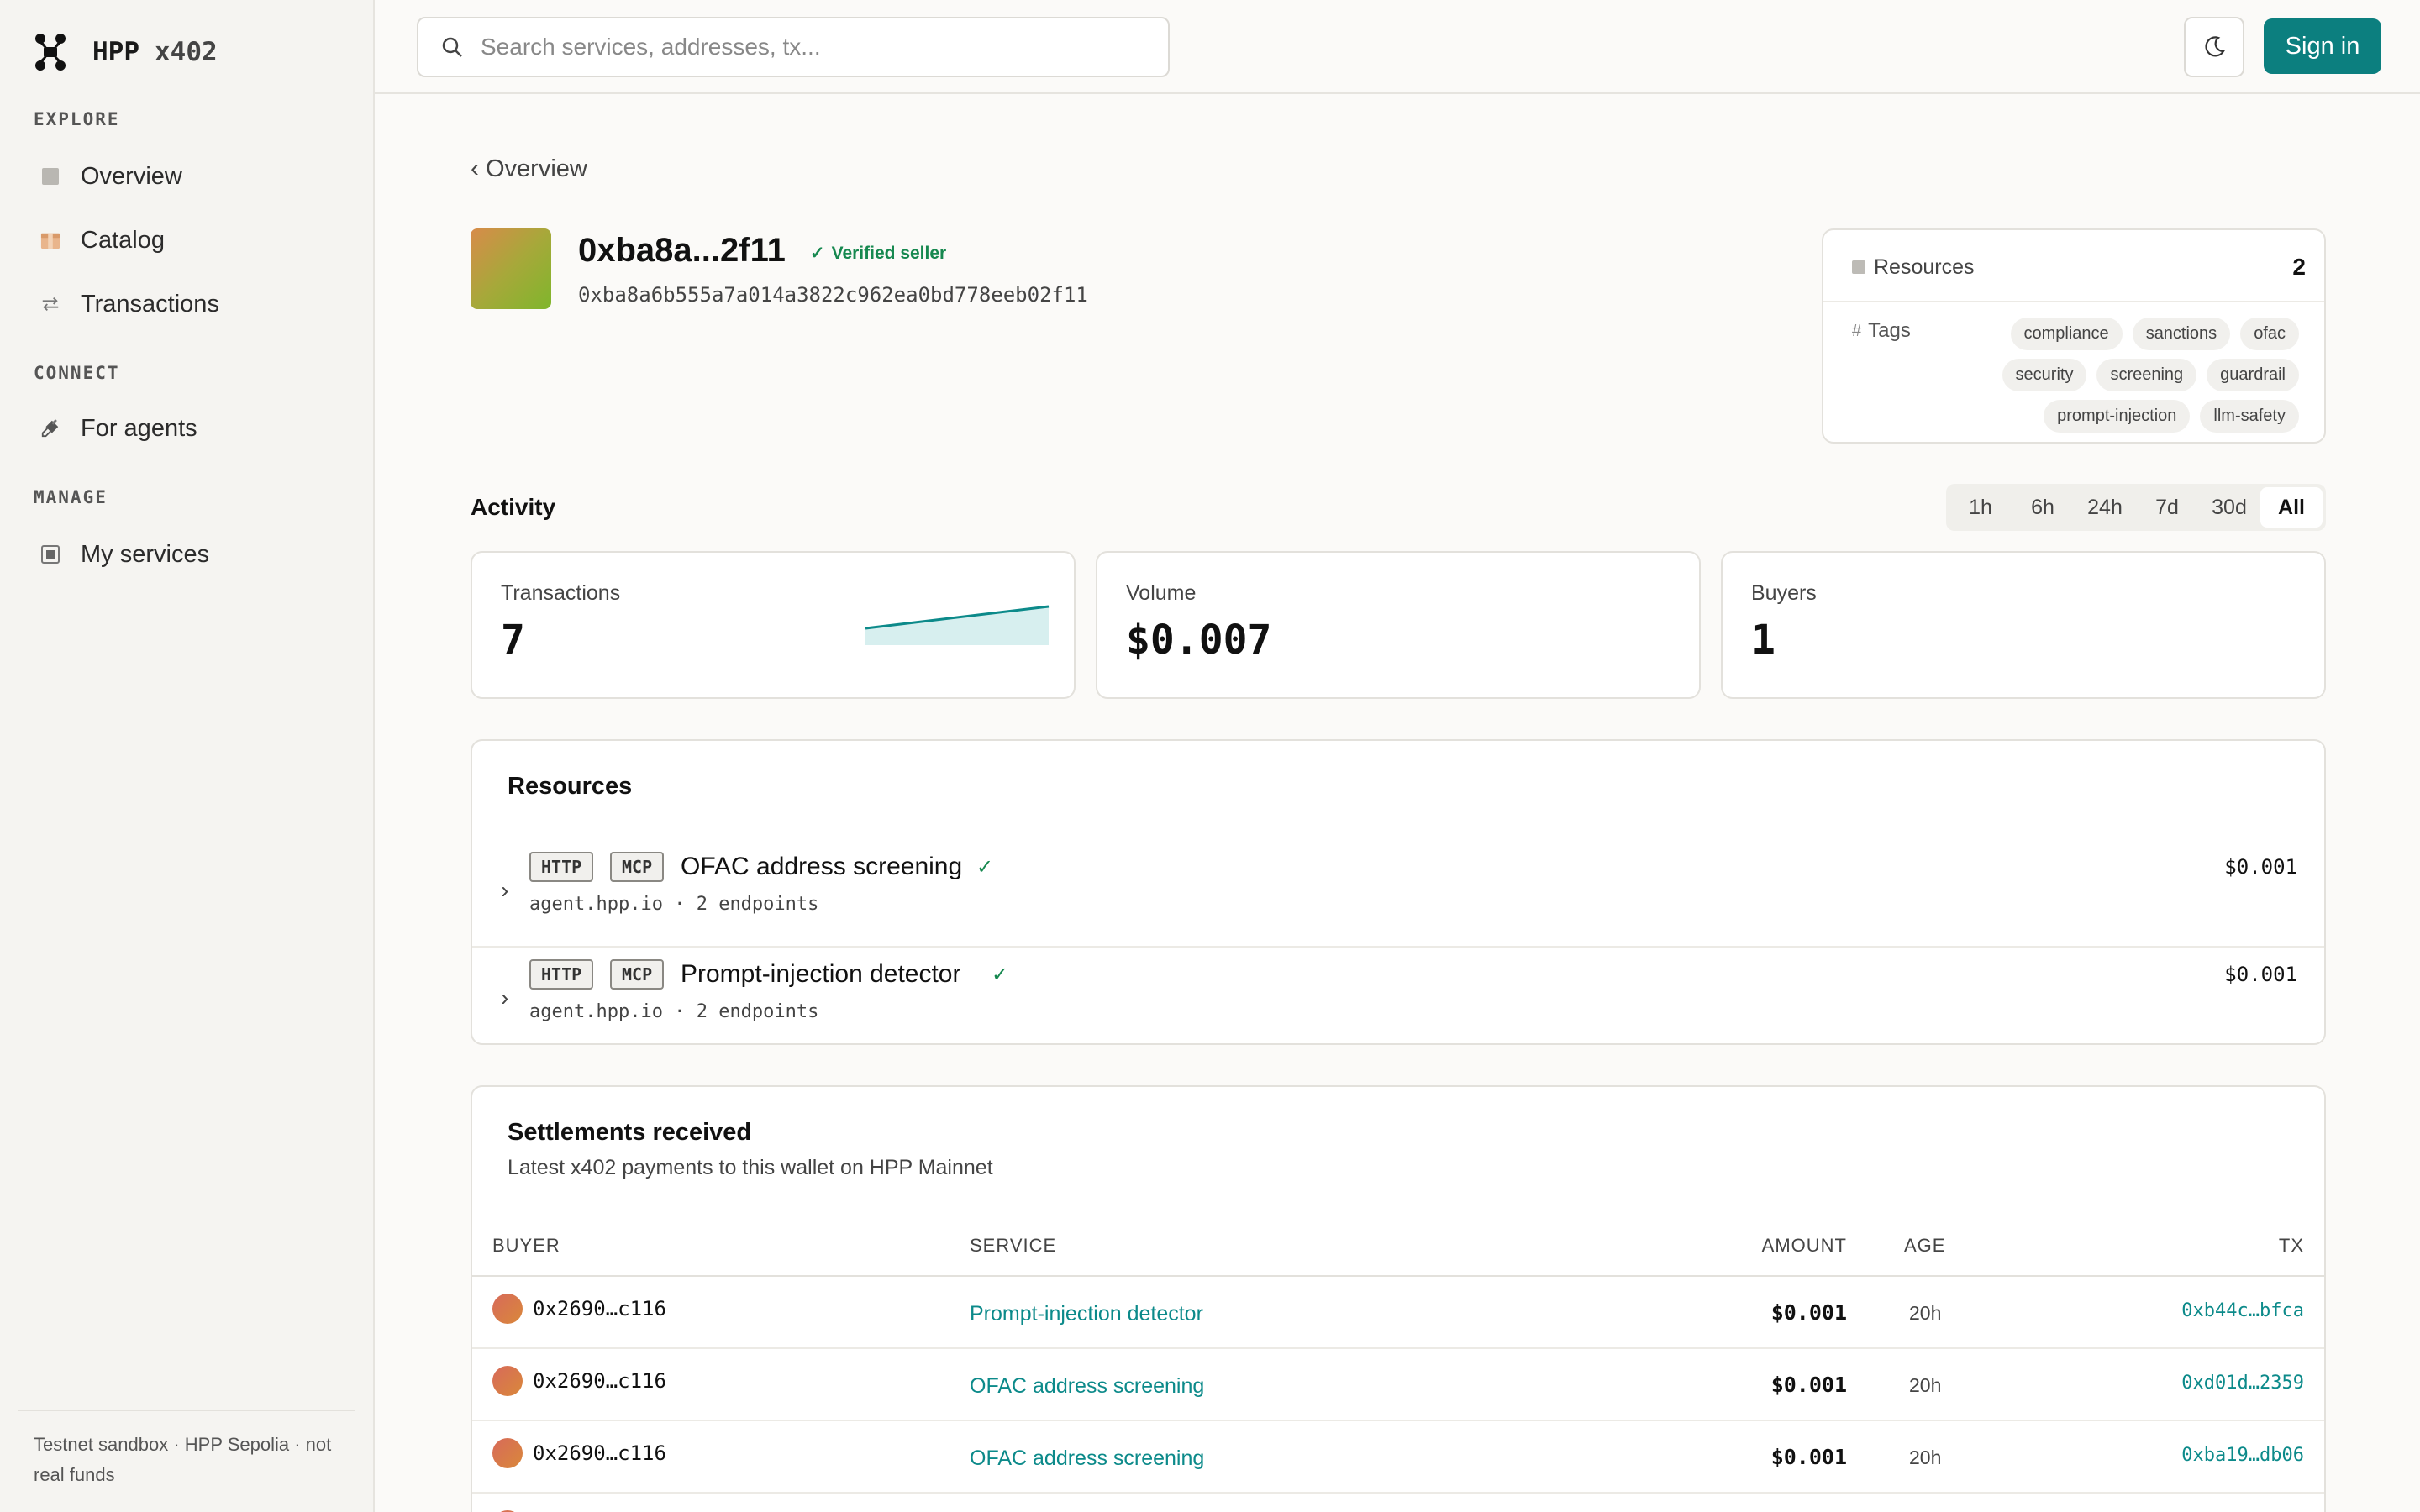 This screenshot has width=2420, height=1512. Describe the element at coordinates (773, 625) in the screenshot. I see `stat-card-transactions: Transactions 7` at that location.